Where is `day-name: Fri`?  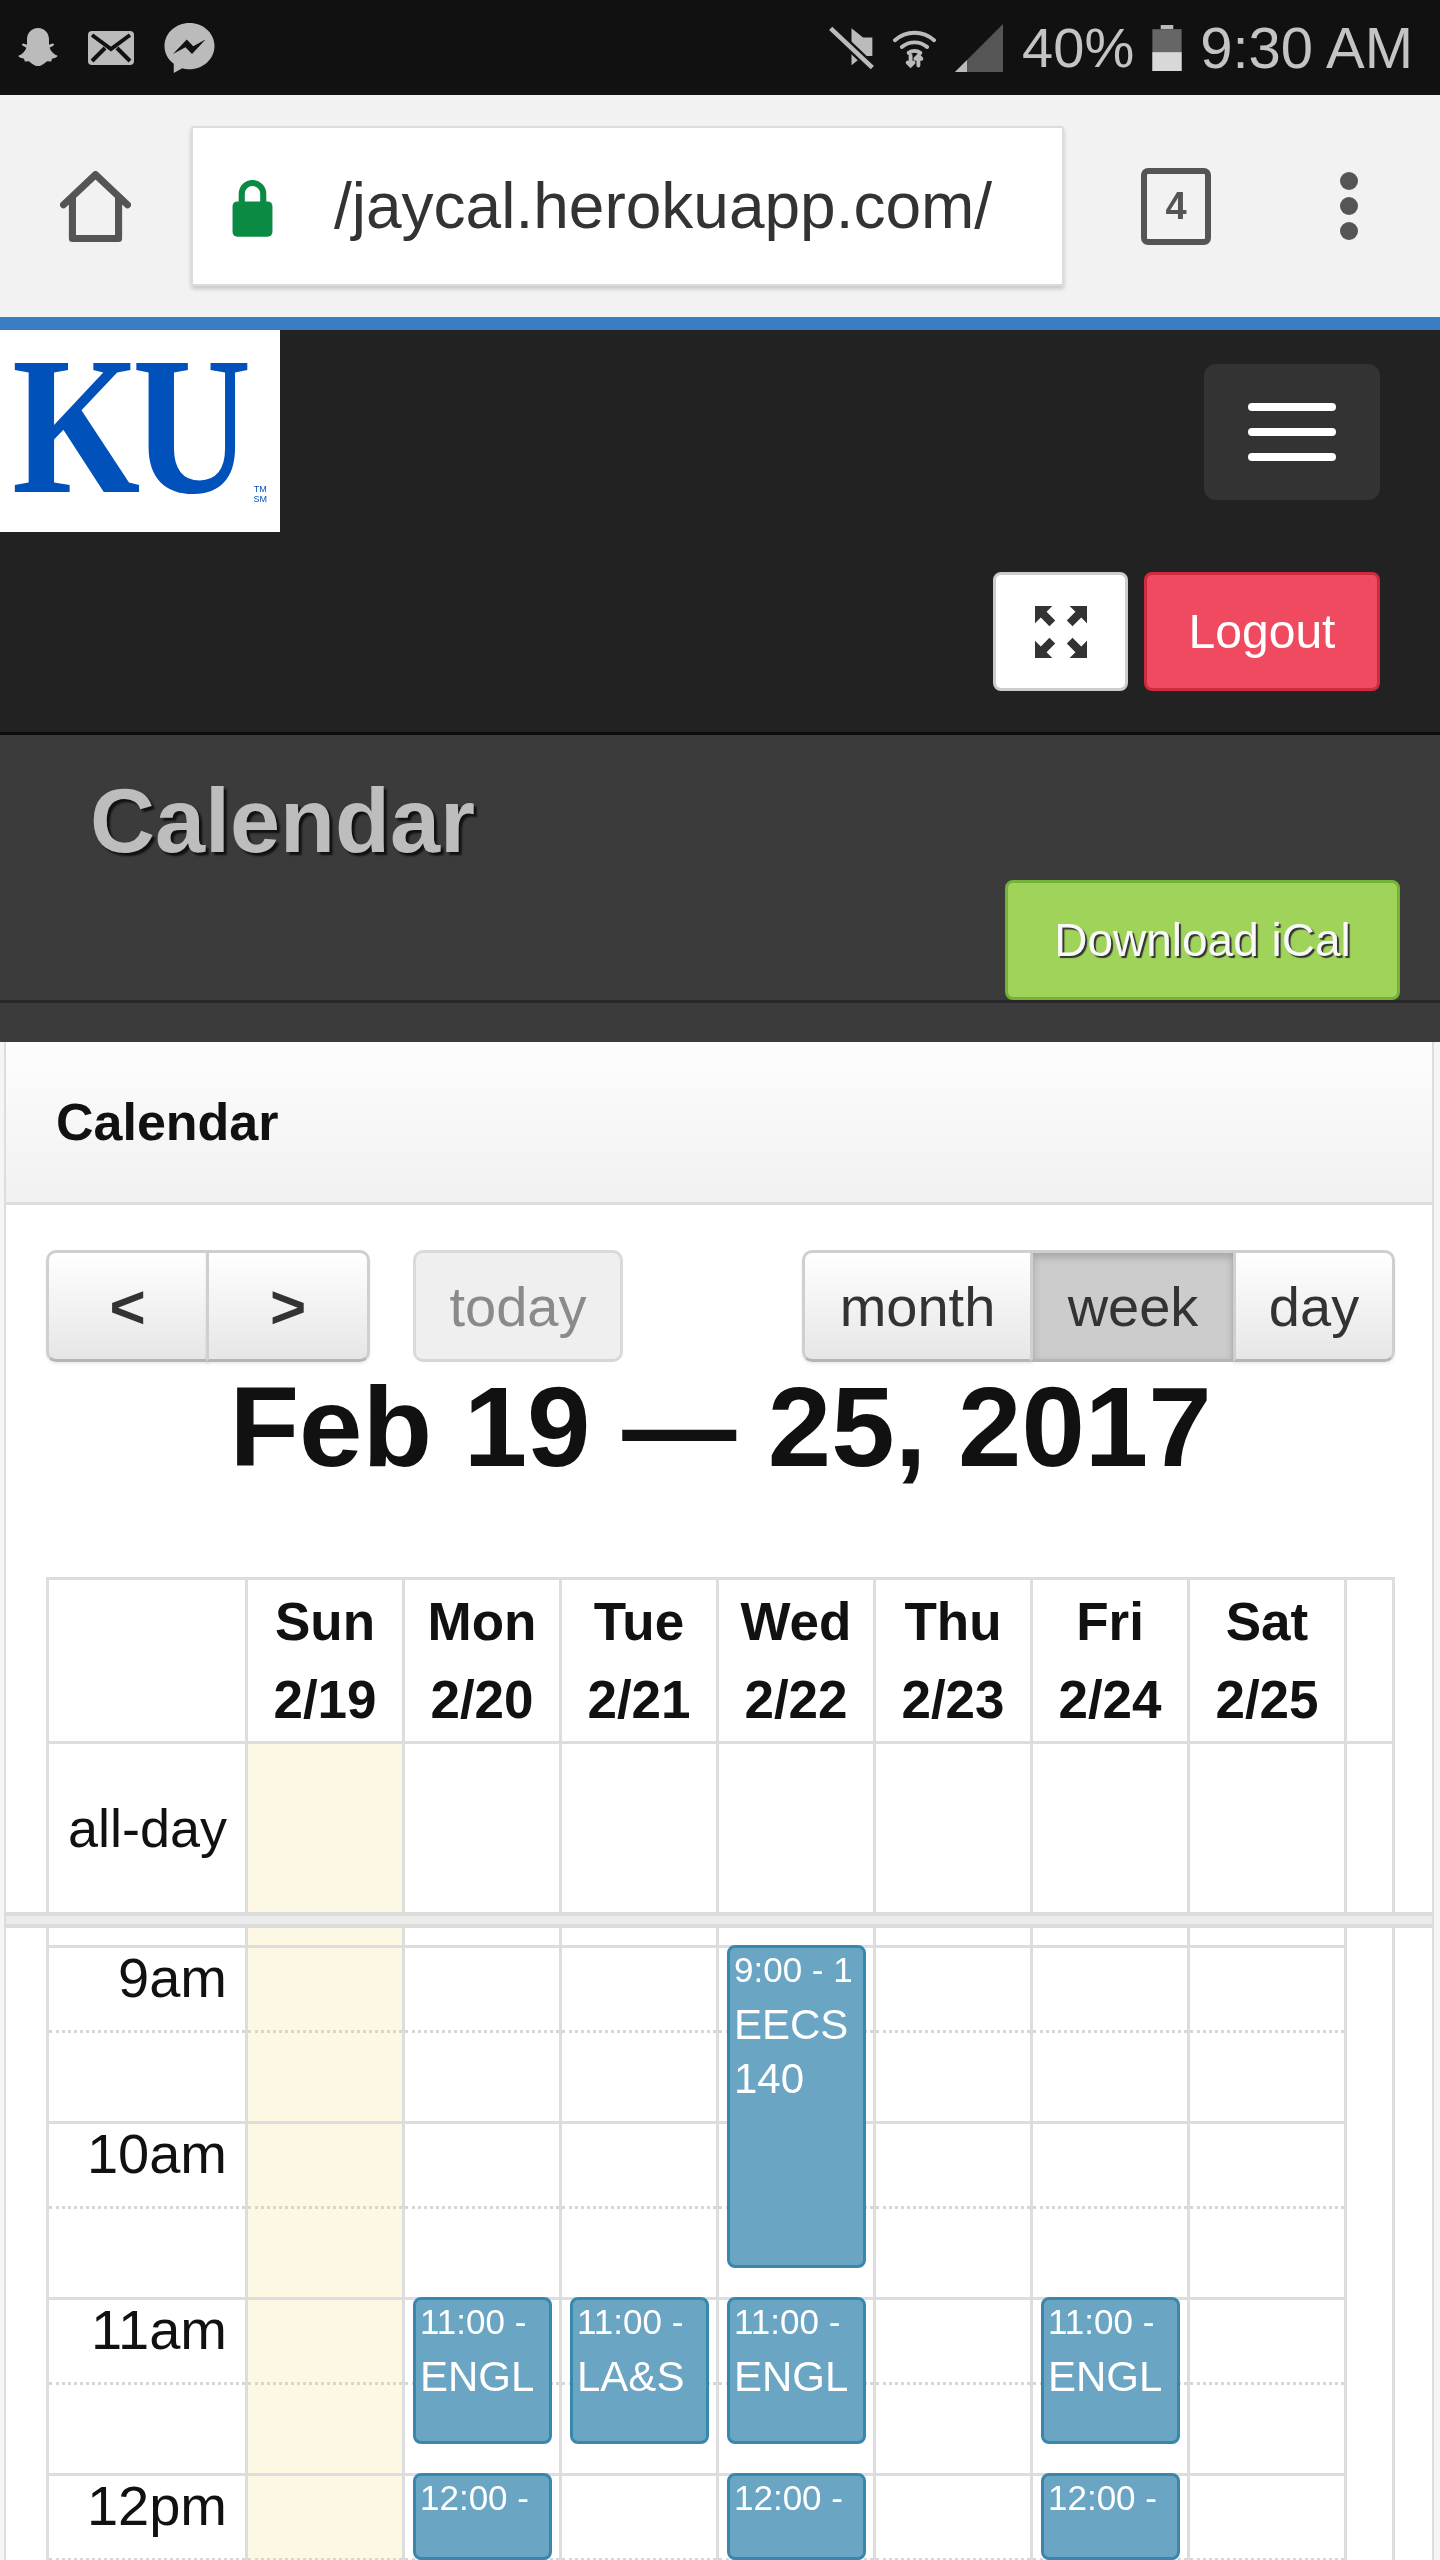 day-name: Fri is located at coordinates (1110, 1621).